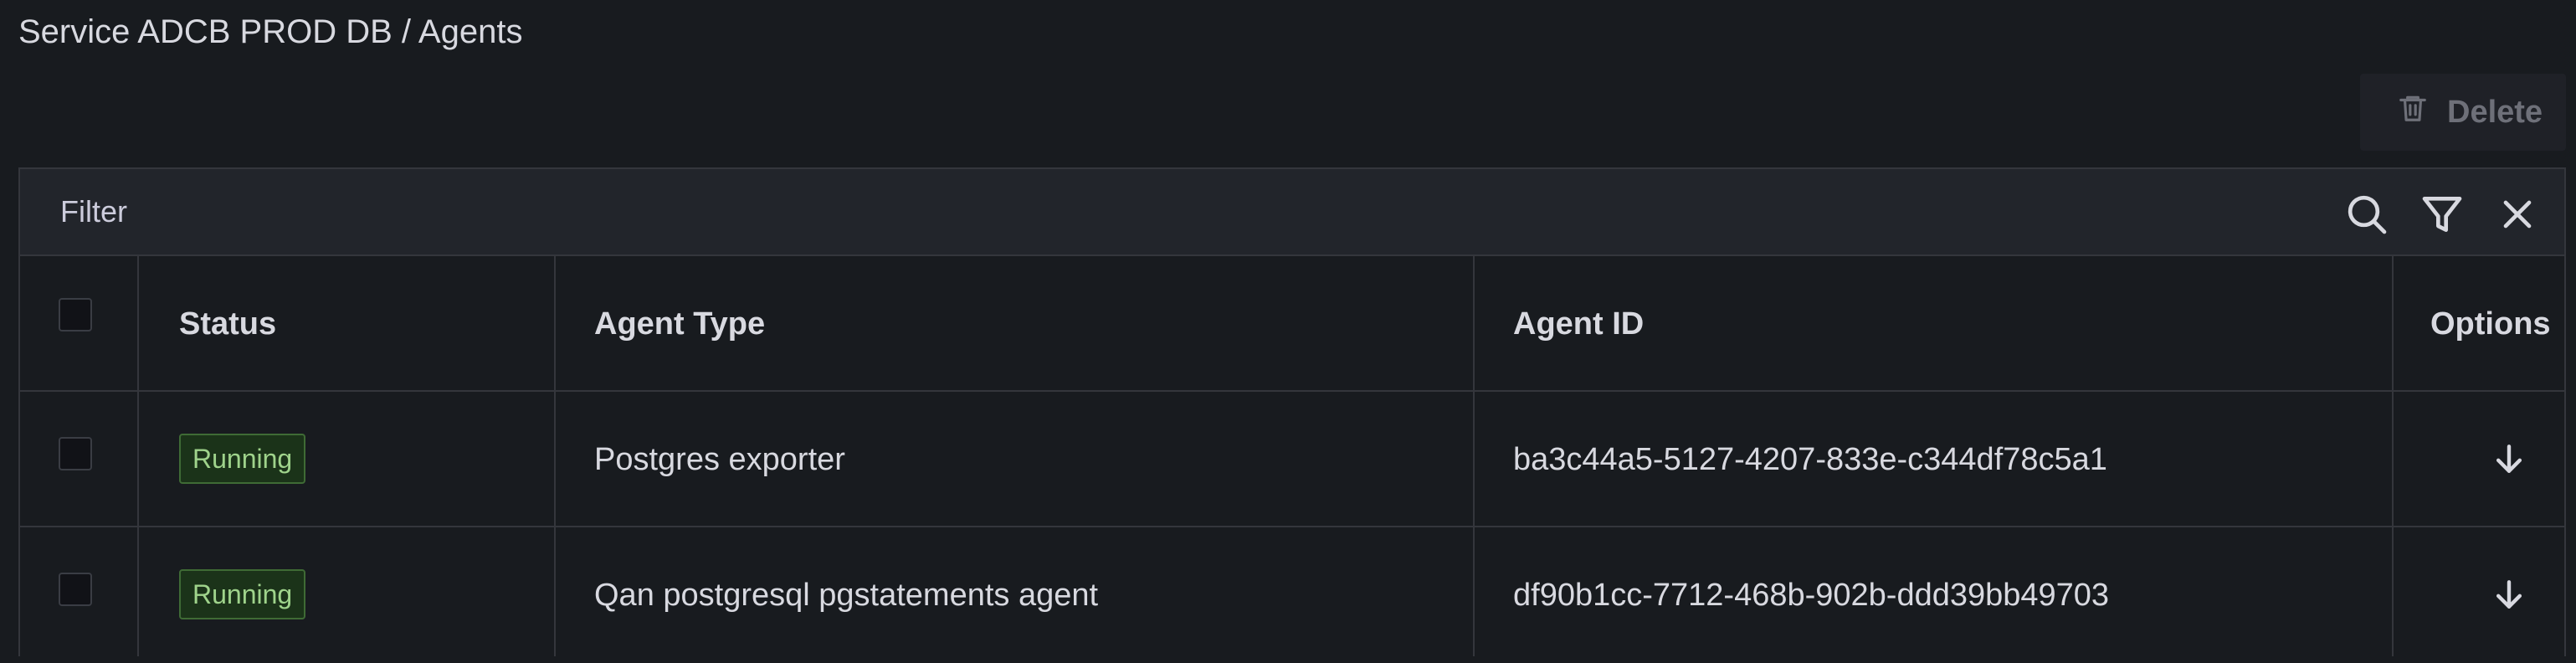 This screenshot has width=2576, height=663. What do you see at coordinates (2366, 215) in the screenshot?
I see `search-icon` at bounding box center [2366, 215].